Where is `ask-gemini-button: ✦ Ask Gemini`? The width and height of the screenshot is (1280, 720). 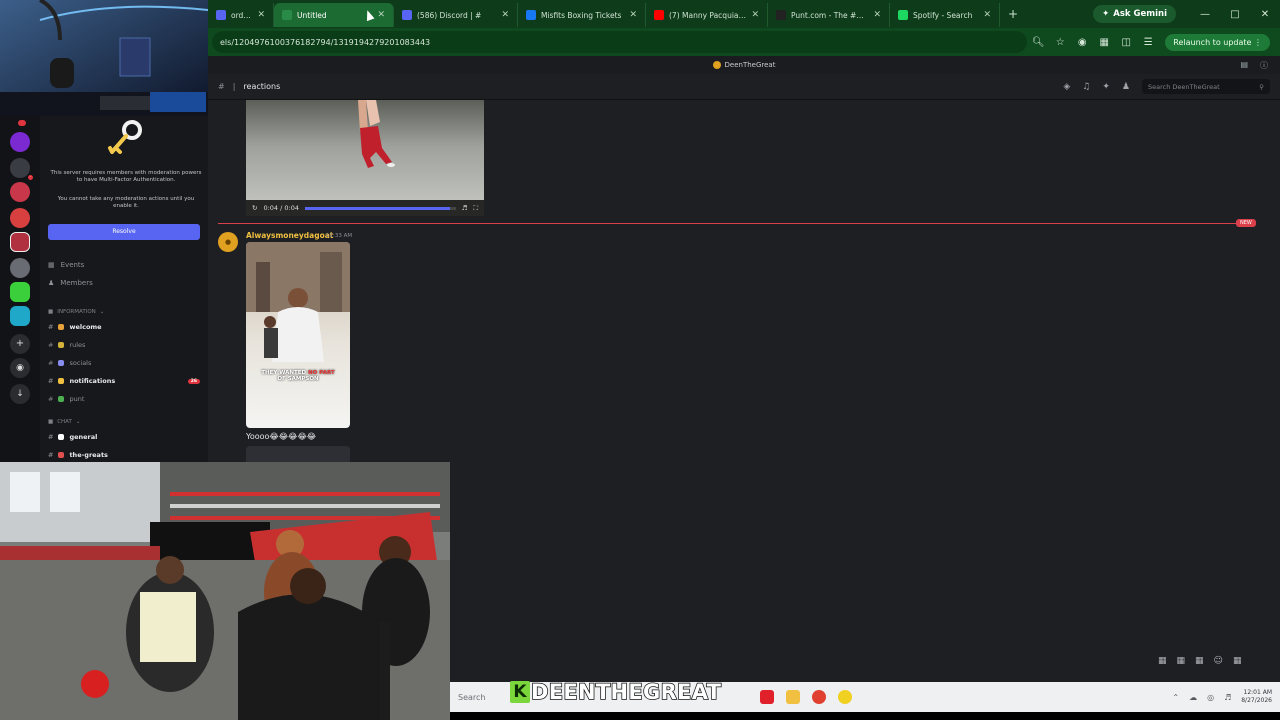
ask-gemini-button: ✦ Ask Gemini is located at coordinates (1134, 14).